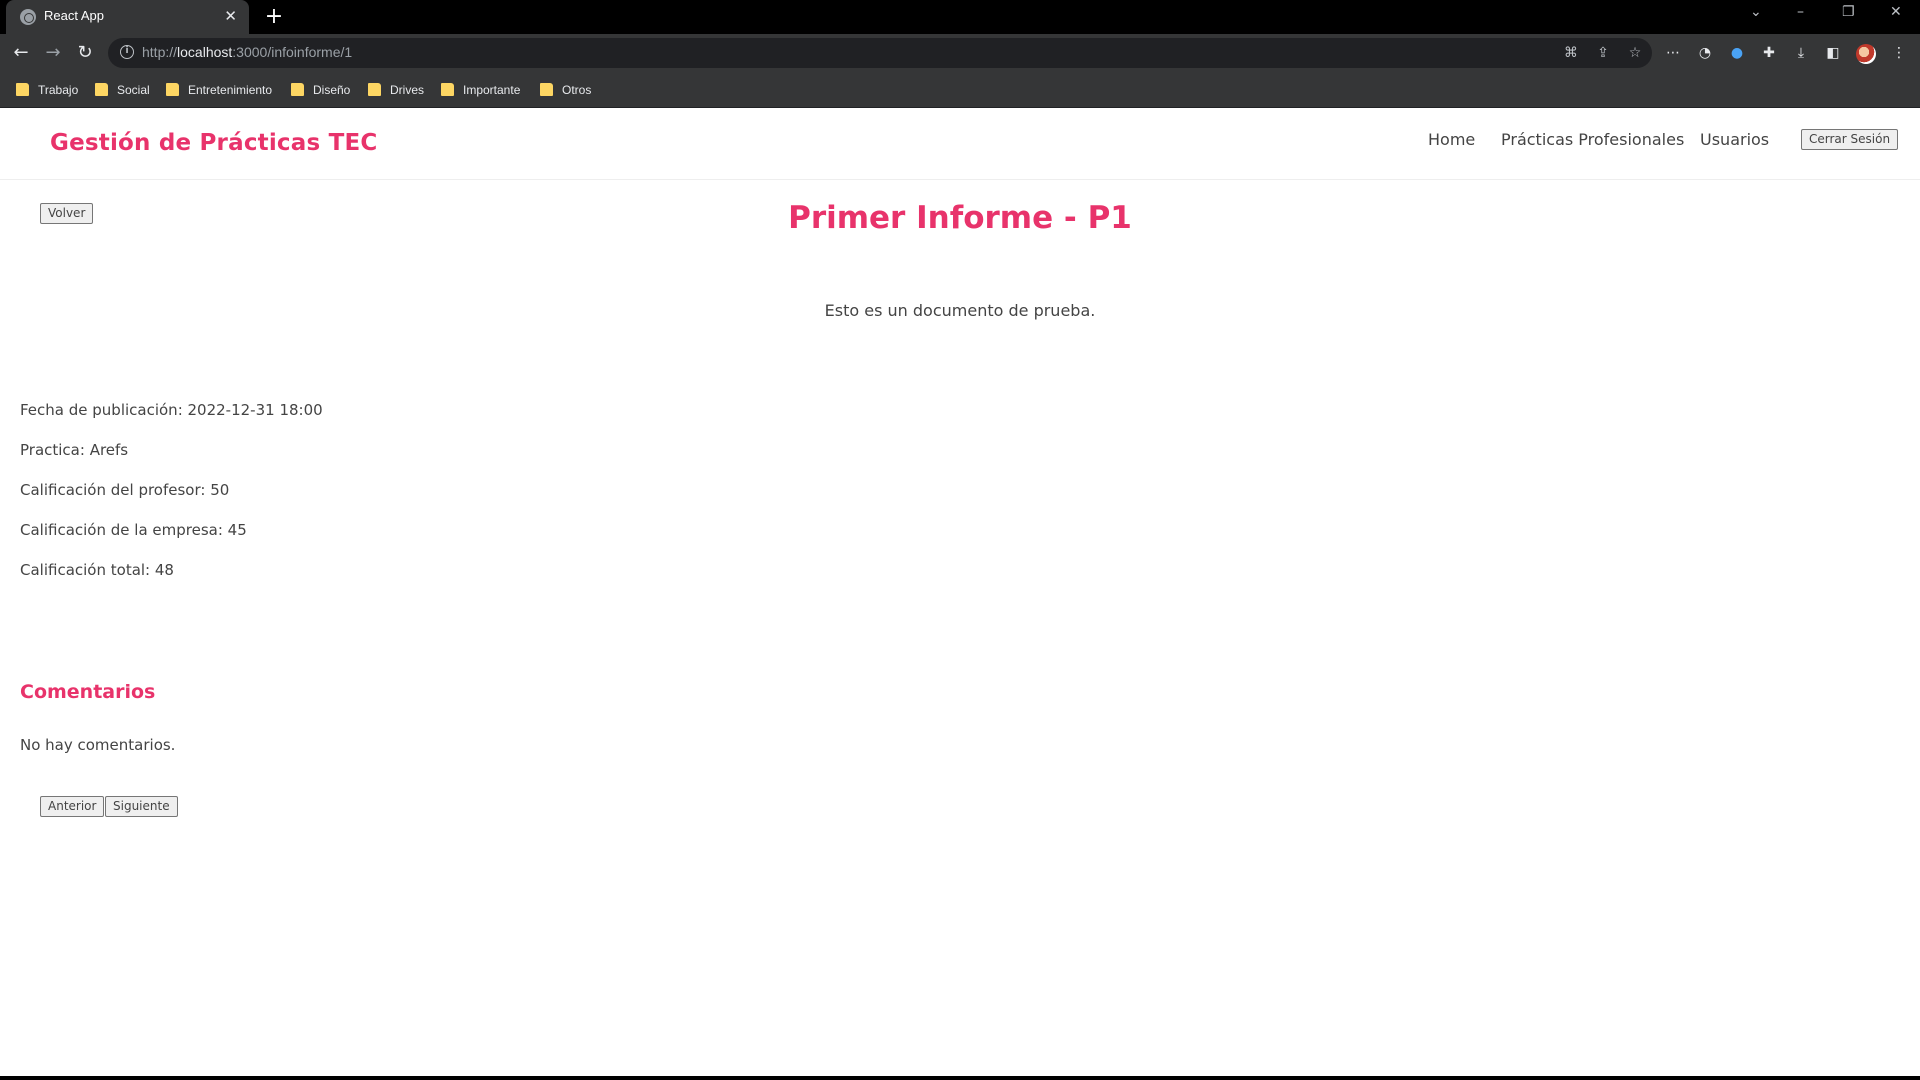  Describe the element at coordinates (960, 17) in the screenshot. I see `browser-tabstrip: React App ✕ + ⌄ – ❐ ✕` at that location.